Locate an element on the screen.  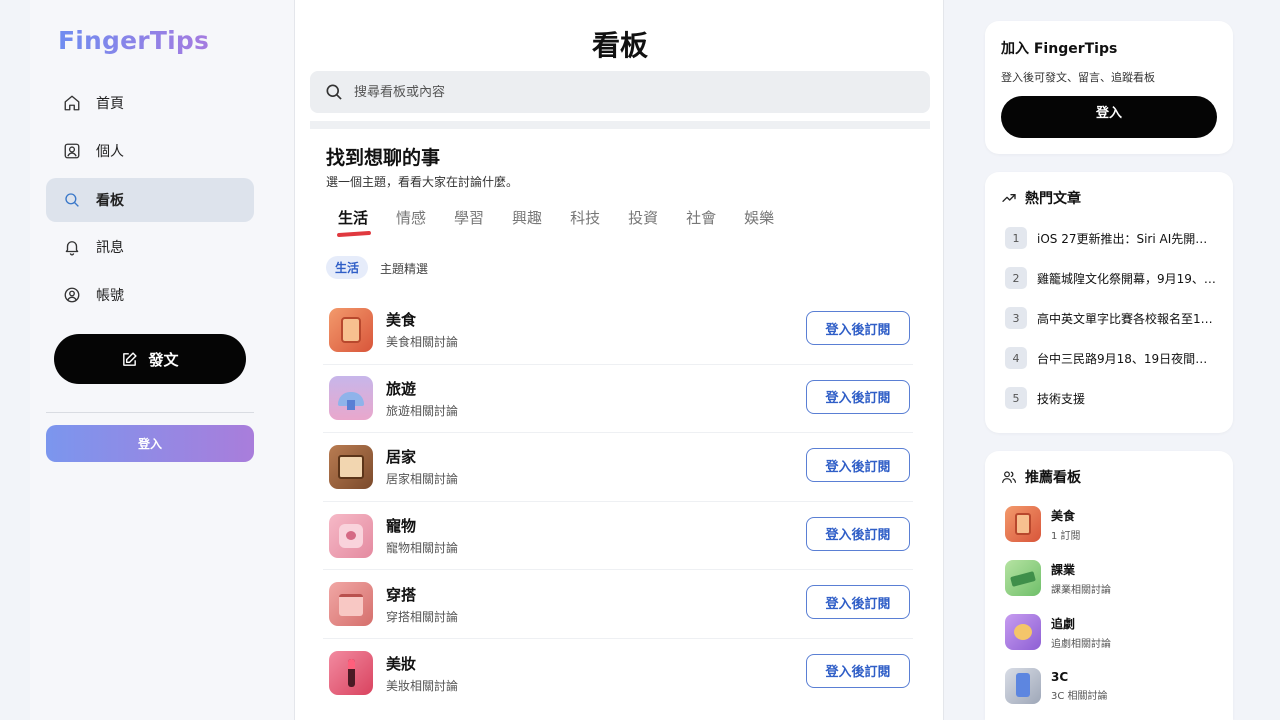
recommended-title: 推薦看板 is located at coordinates (1053, 478).